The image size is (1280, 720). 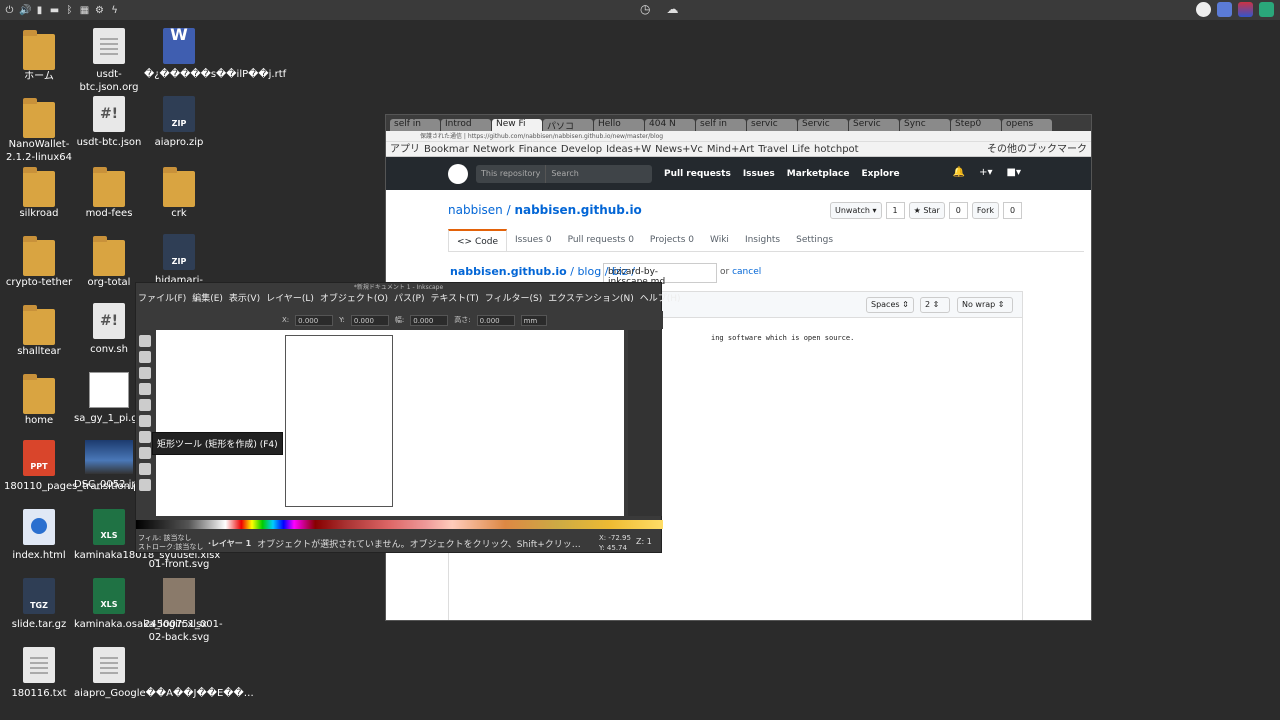 What do you see at coordinates (759, 174) in the screenshot?
I see `nav-issues: Issues` at bounding box center [759, 174].